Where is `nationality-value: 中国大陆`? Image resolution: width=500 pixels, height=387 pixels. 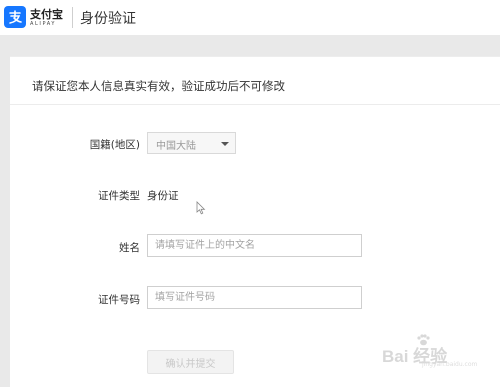 nationality-value: 中国大陆 is located at coordinates (176, 146).